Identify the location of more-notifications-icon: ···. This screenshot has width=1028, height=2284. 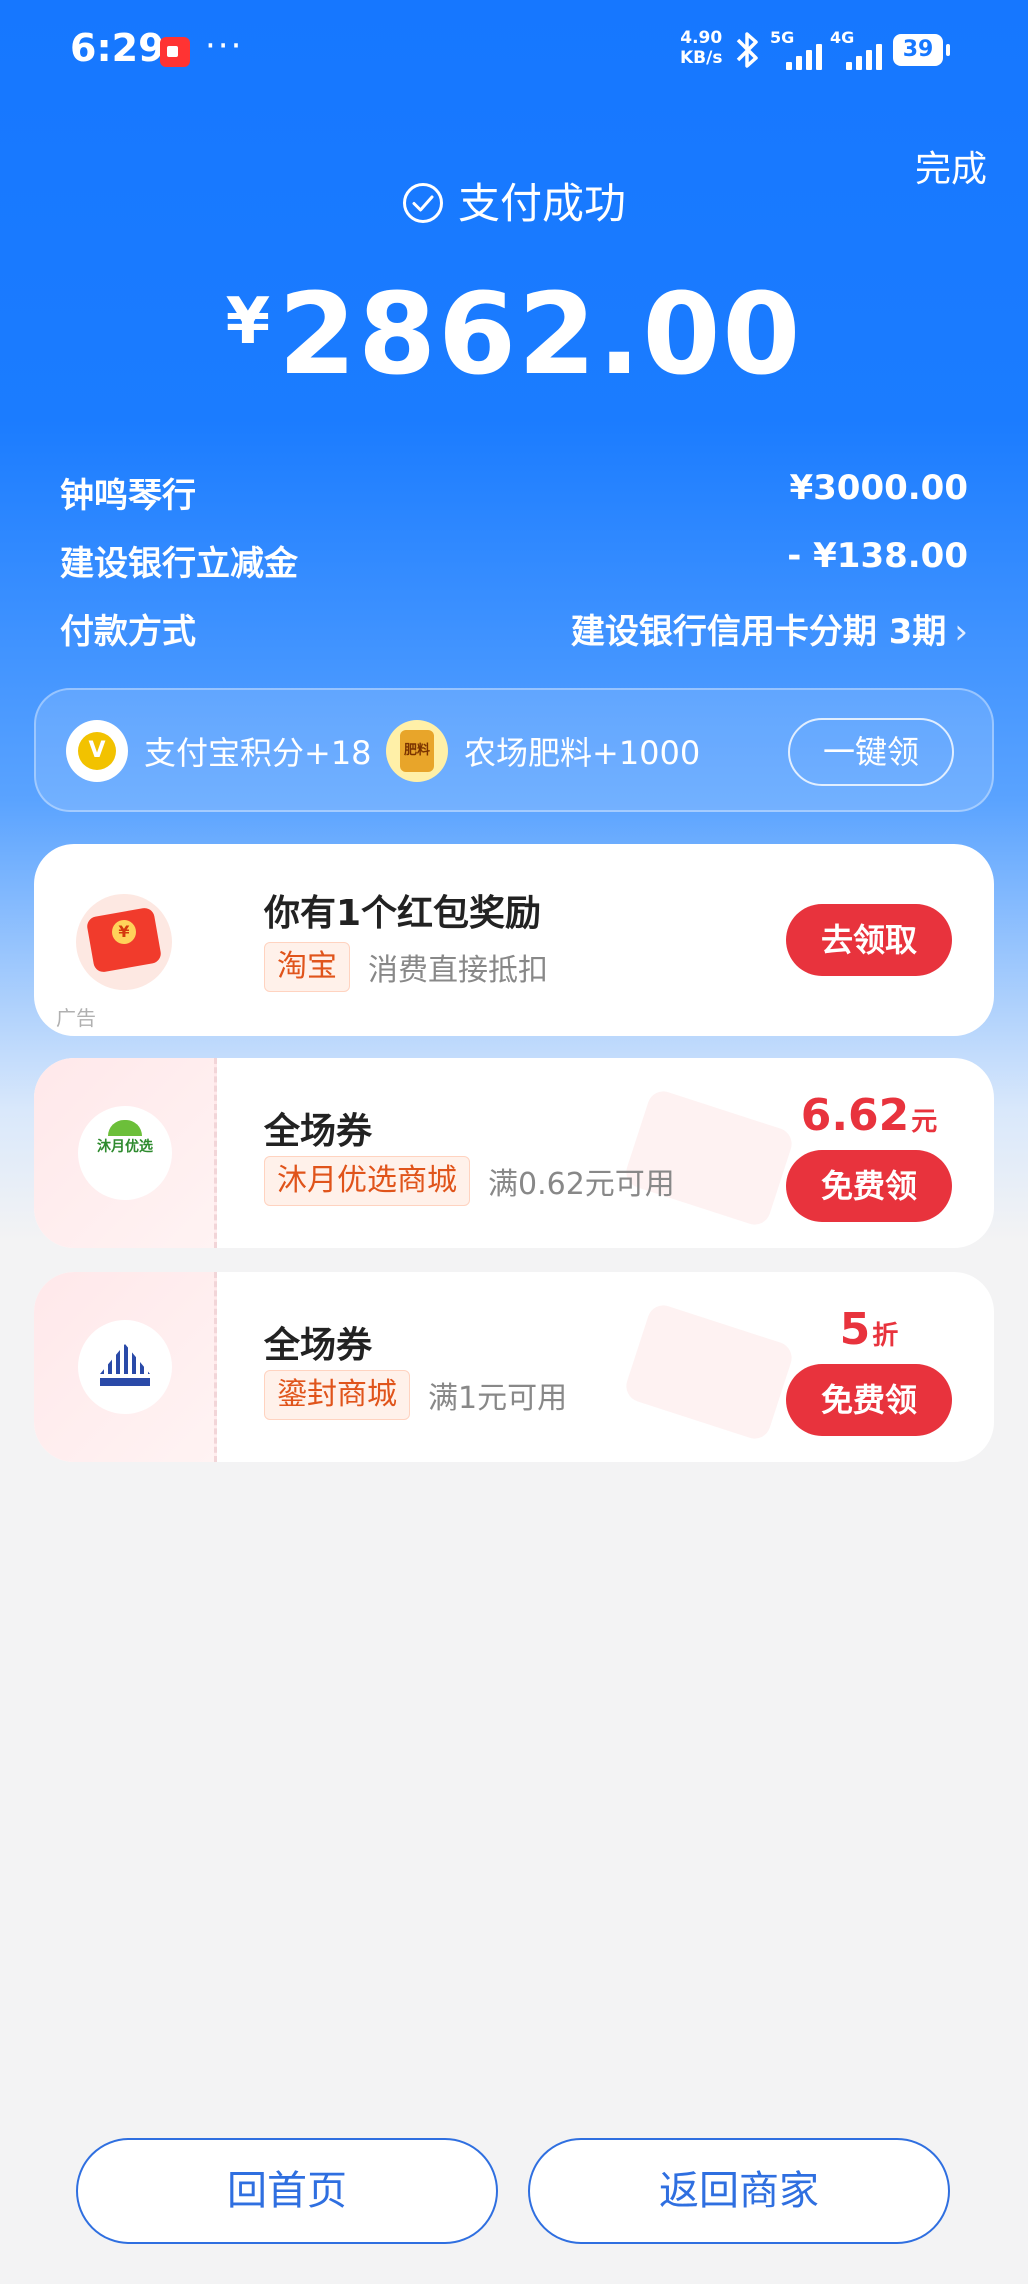
(224, 46).